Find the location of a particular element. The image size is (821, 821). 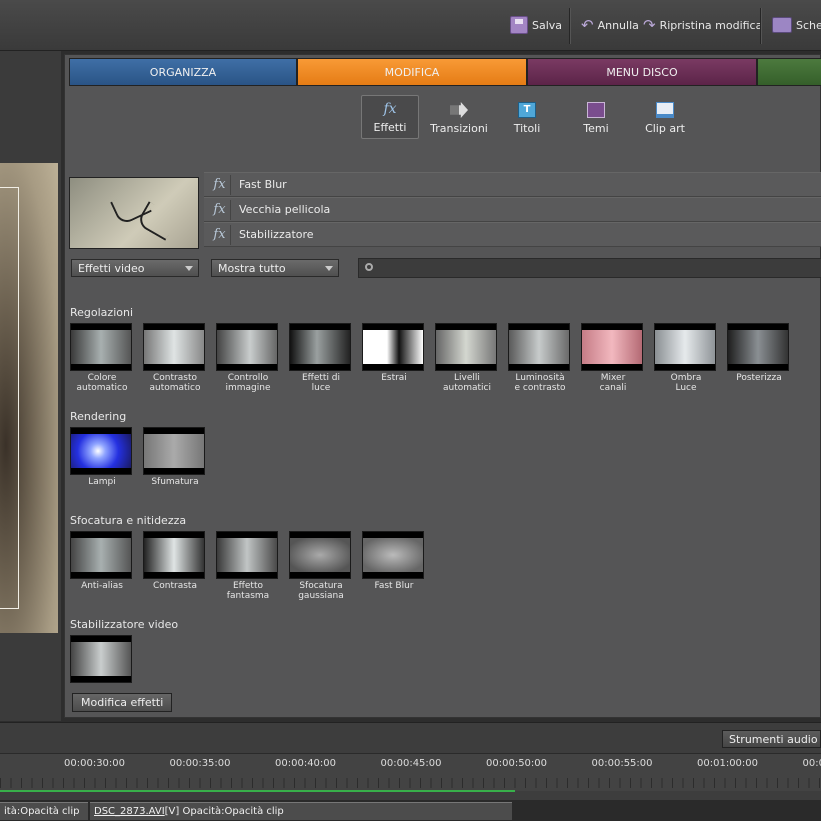

timecode-label: 00:00:40:00 is located at coordinates (306, 763).